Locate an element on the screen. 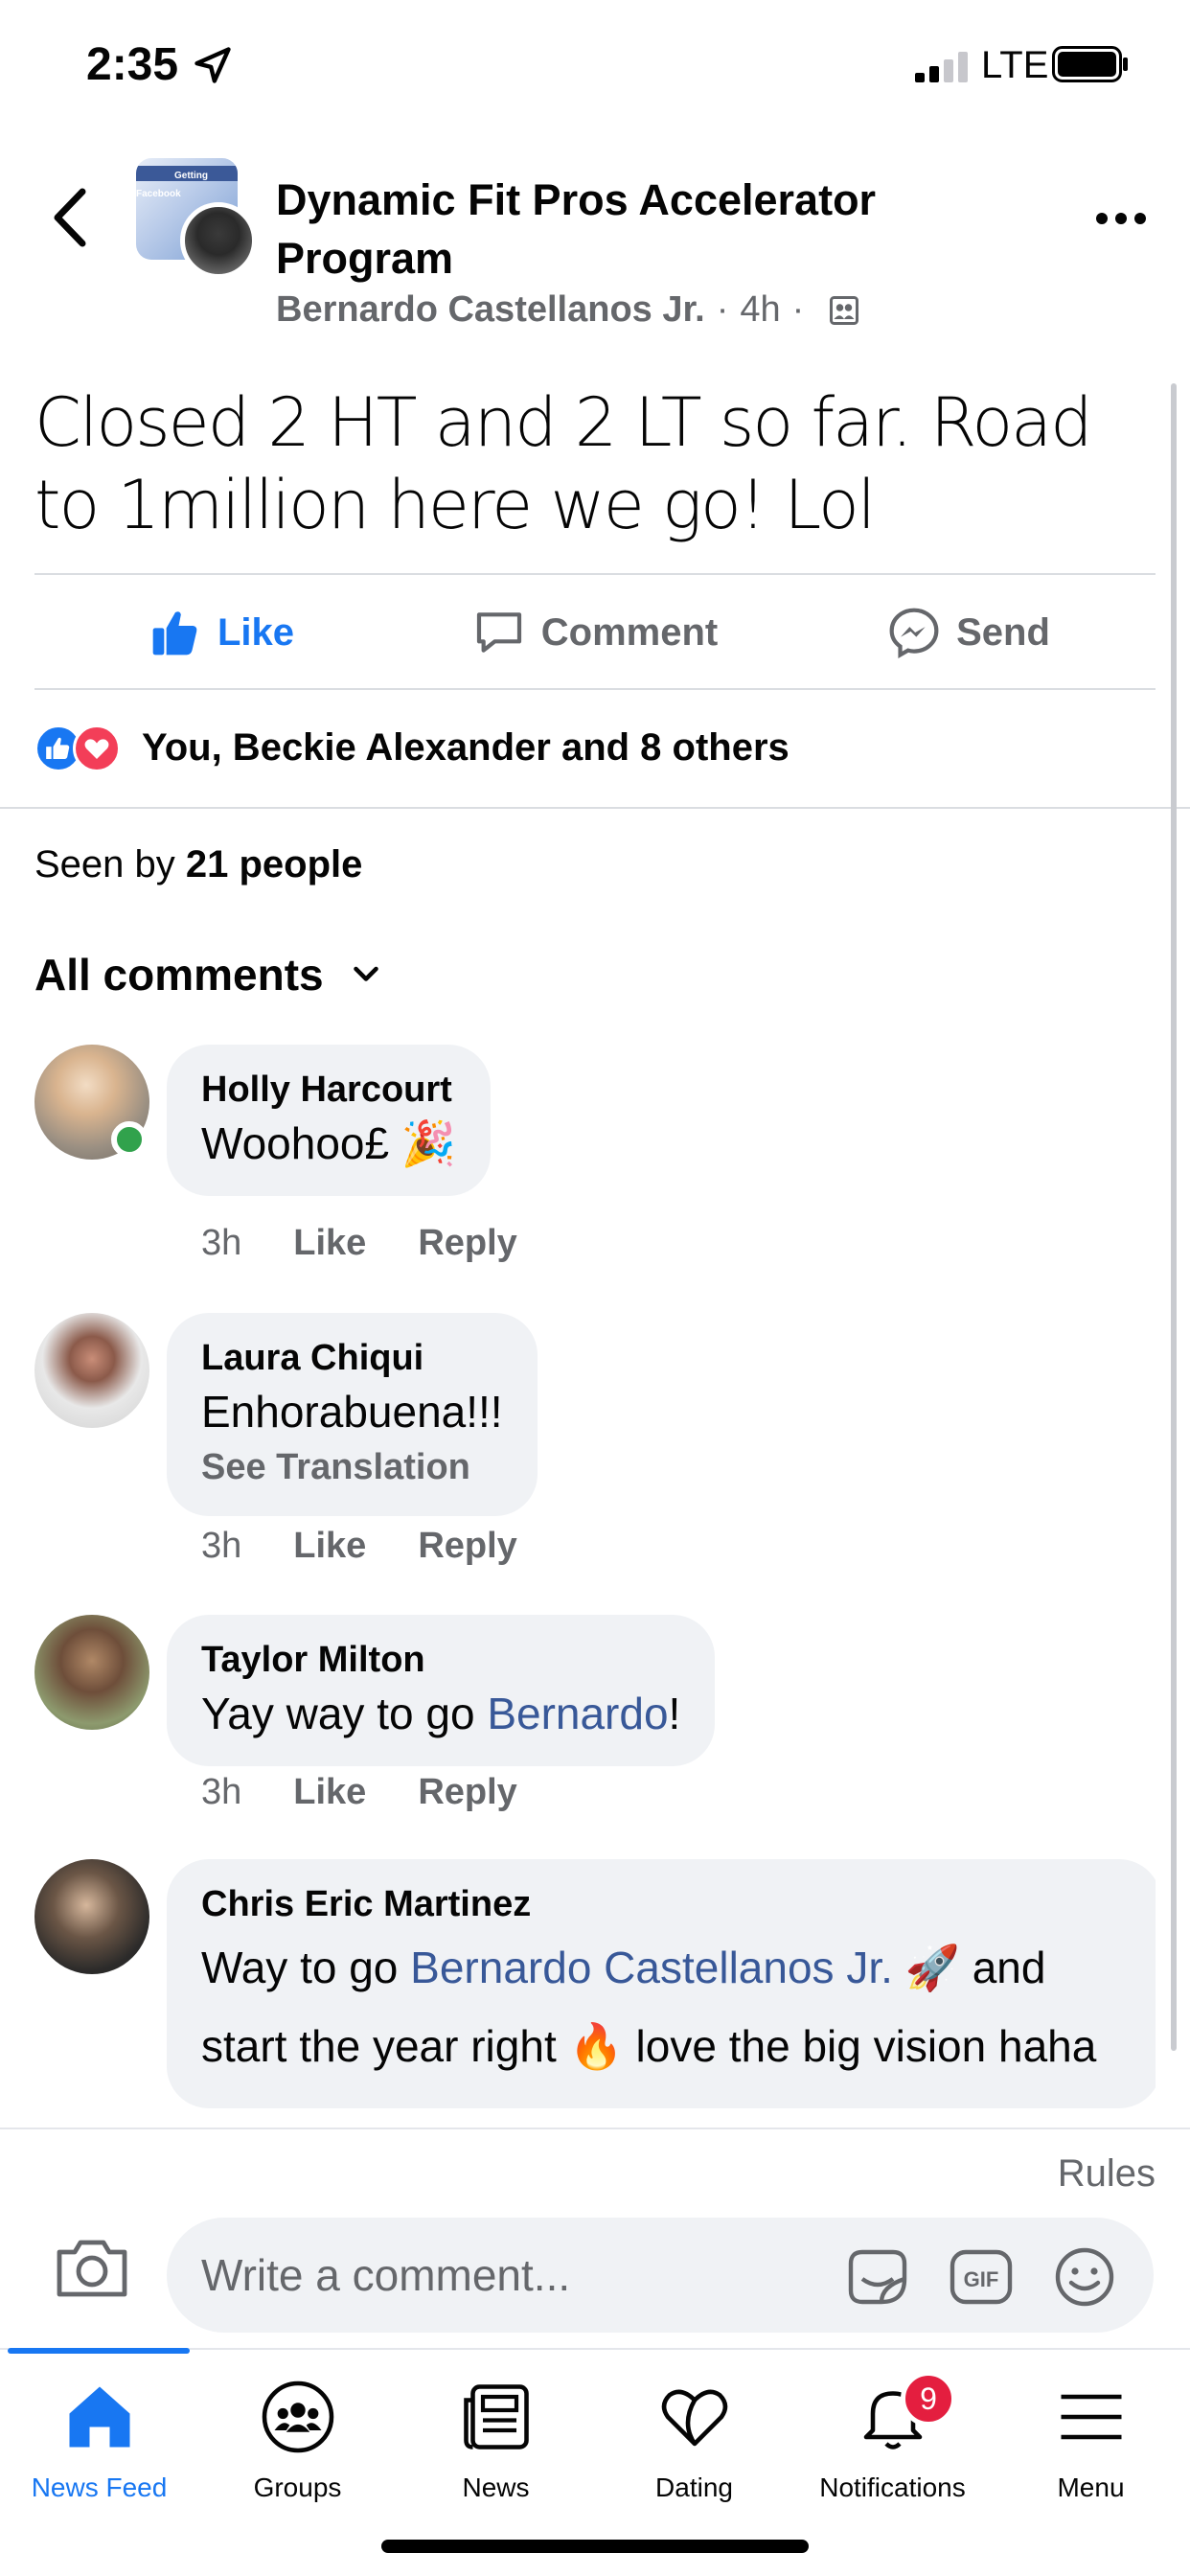 The height and width of the screenshot is (2576, 1190). camera-icon is located at coordinates (92, 2267).